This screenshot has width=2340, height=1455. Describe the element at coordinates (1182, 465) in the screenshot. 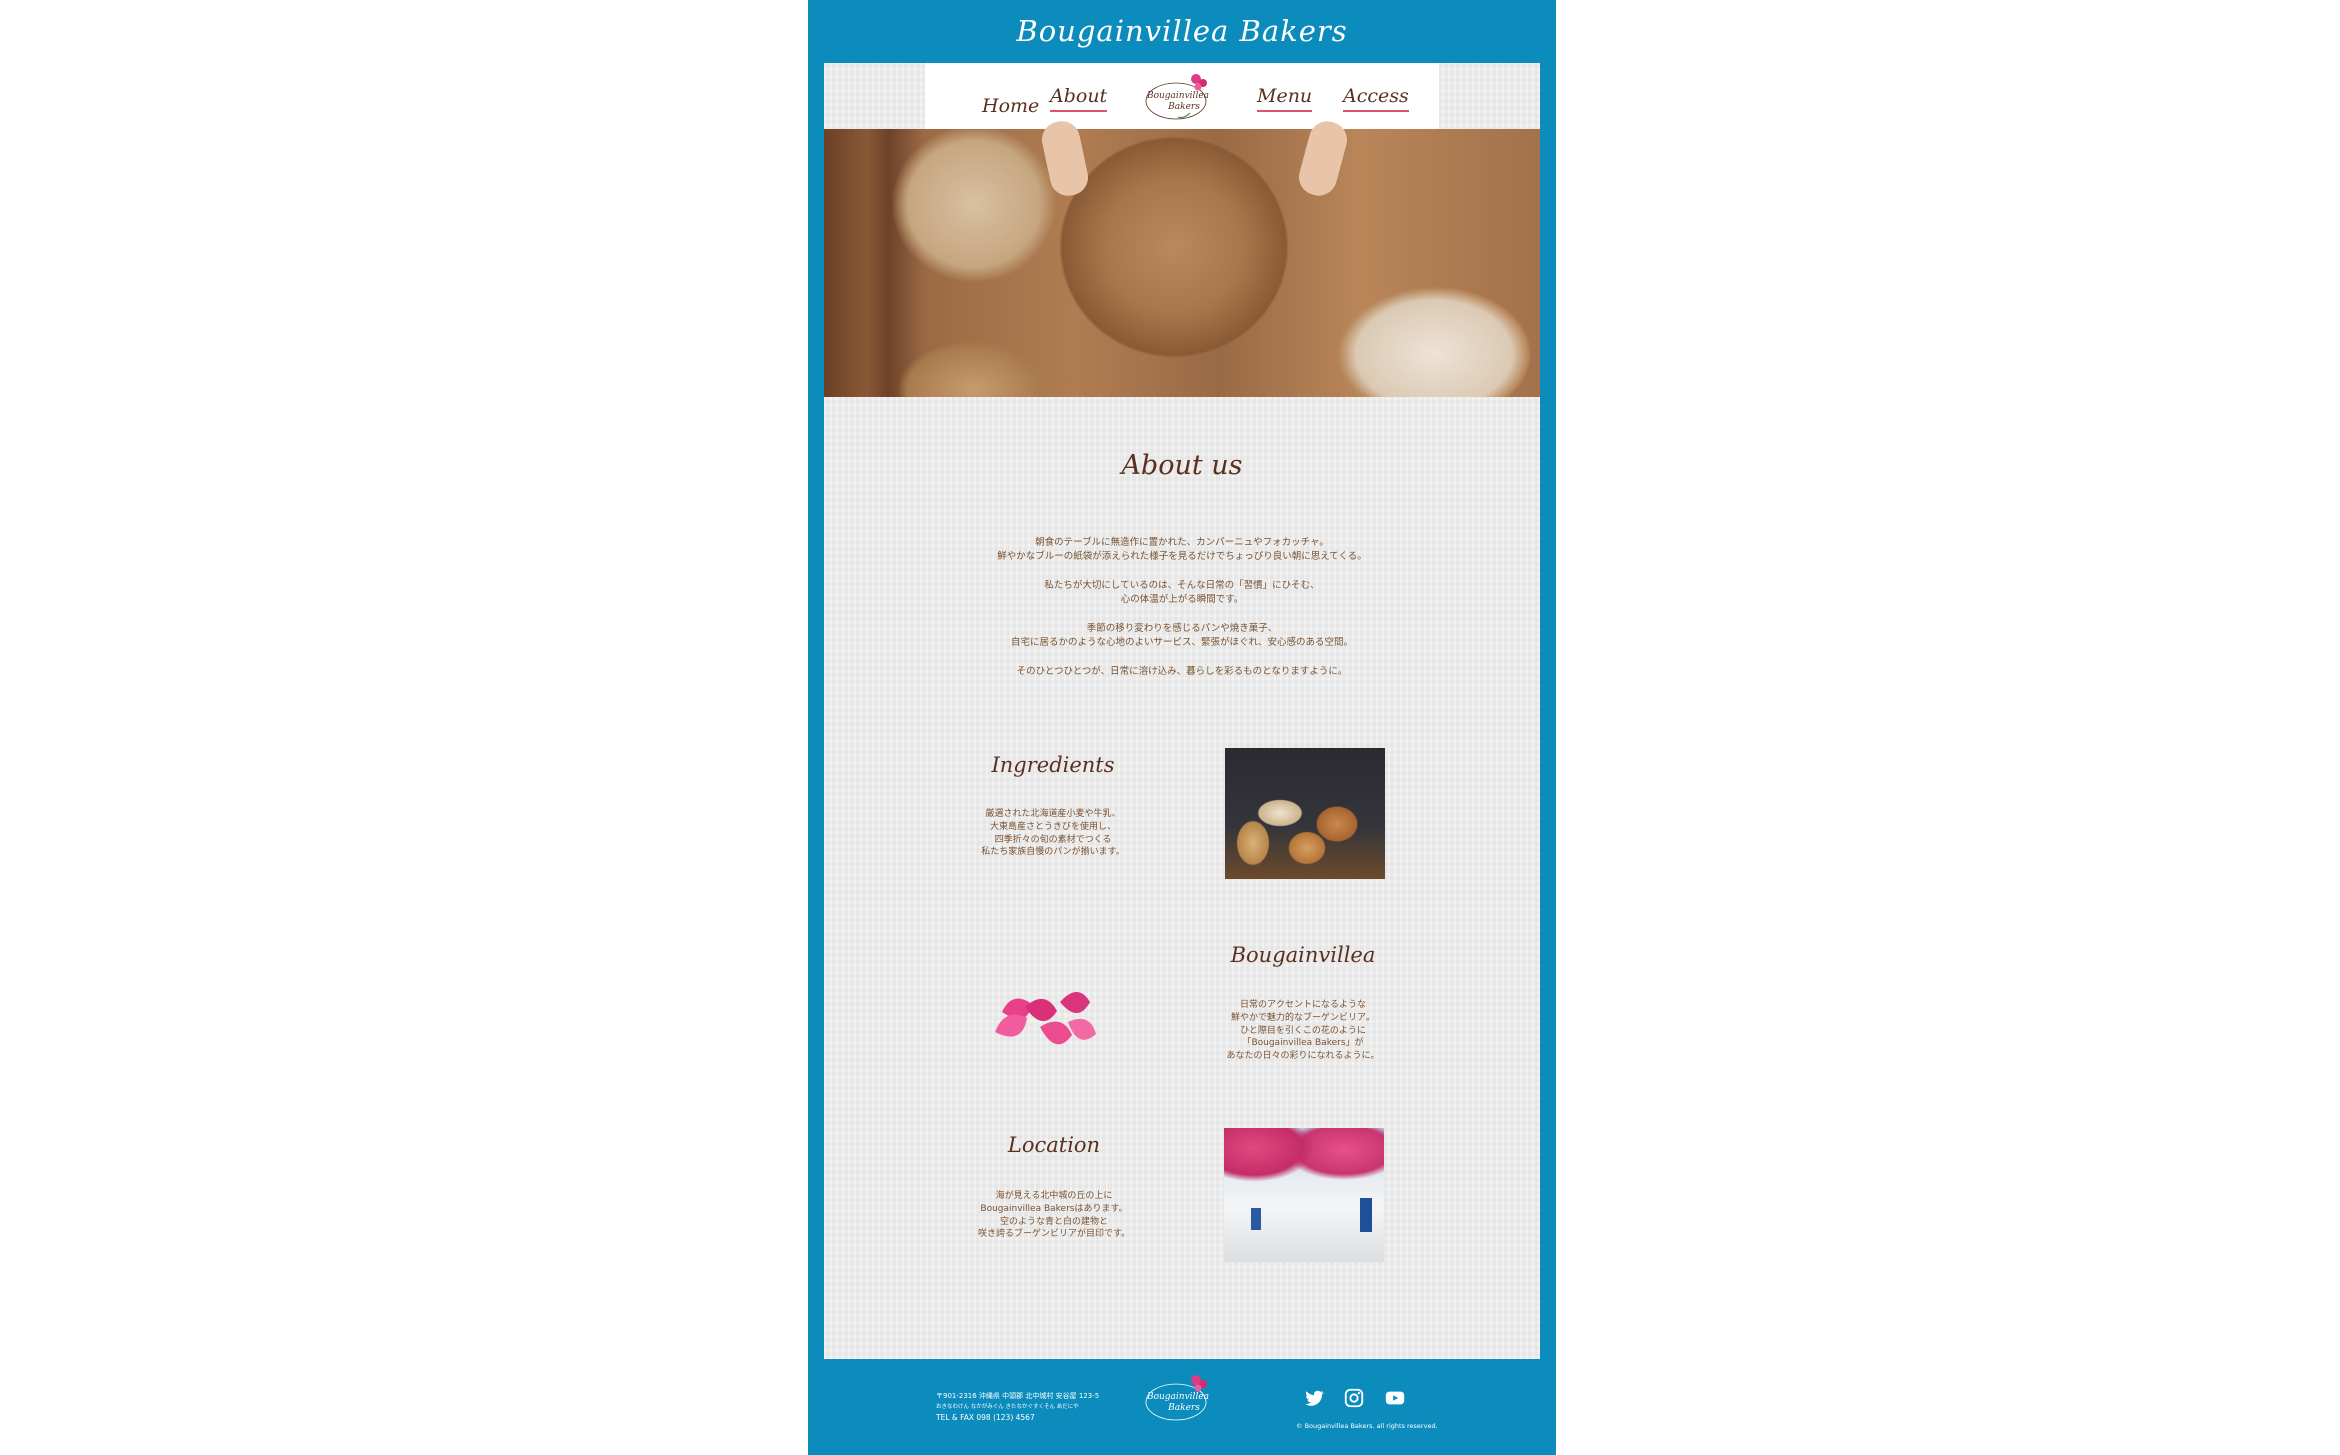

I see `about-title: About us` at that location.